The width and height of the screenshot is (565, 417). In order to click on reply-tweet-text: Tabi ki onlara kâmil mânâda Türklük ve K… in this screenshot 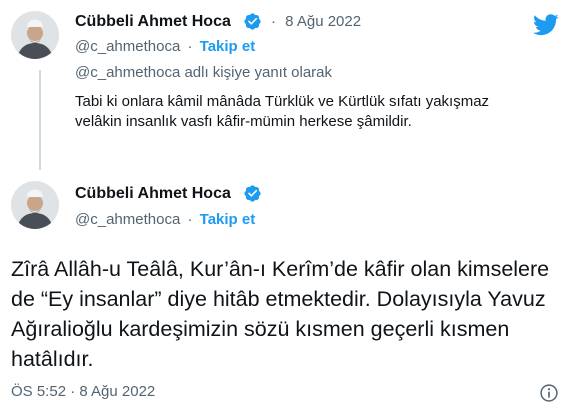, I will do `click(282, 111)`.